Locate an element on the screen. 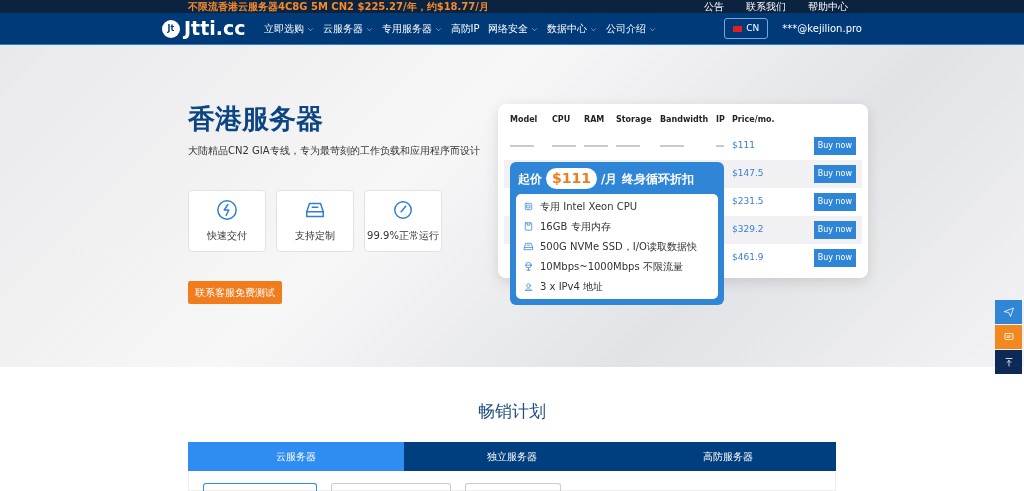 The width and height of the screenshot is (1024, 491). top-link: 帮助中心 is located at coordinates (828, 6).